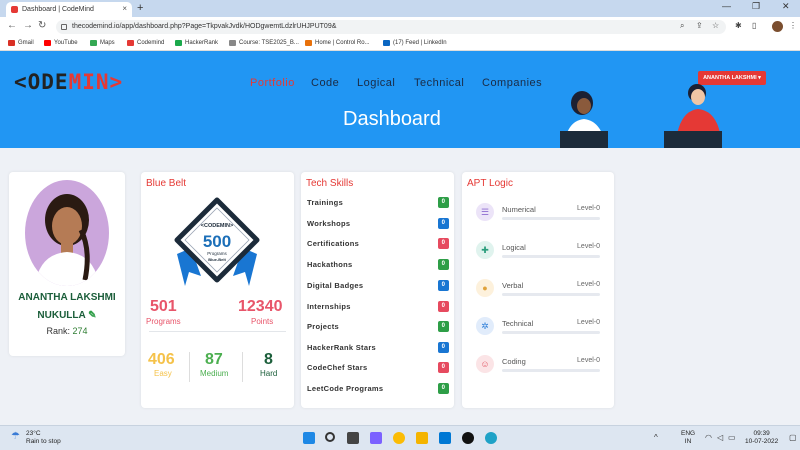 The height and width of the screenshot is (450, 800). What do you see at coordinates (272, 83) in the screenshot?
I see `nav-portfolio: Portfolio` at bounding box center [272, 83].